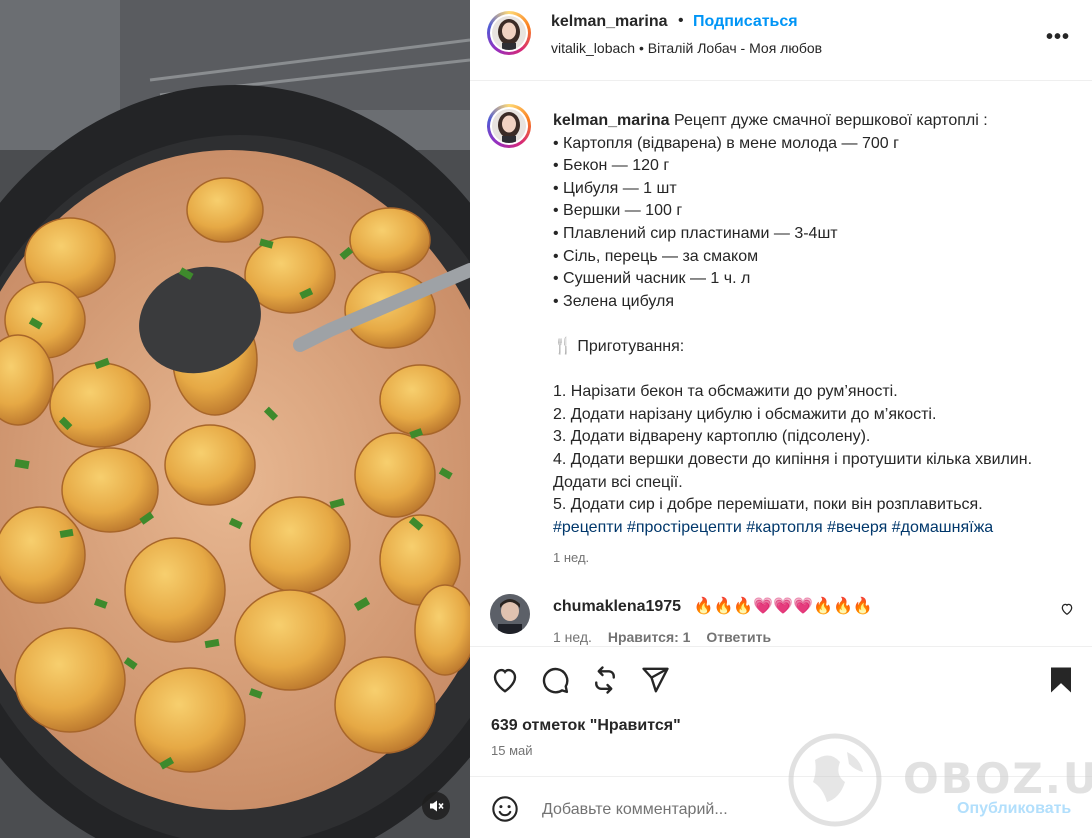 The height and width of the screenshot is (839, 1092). I want to click on commenter-avatar, so click(510, 614).